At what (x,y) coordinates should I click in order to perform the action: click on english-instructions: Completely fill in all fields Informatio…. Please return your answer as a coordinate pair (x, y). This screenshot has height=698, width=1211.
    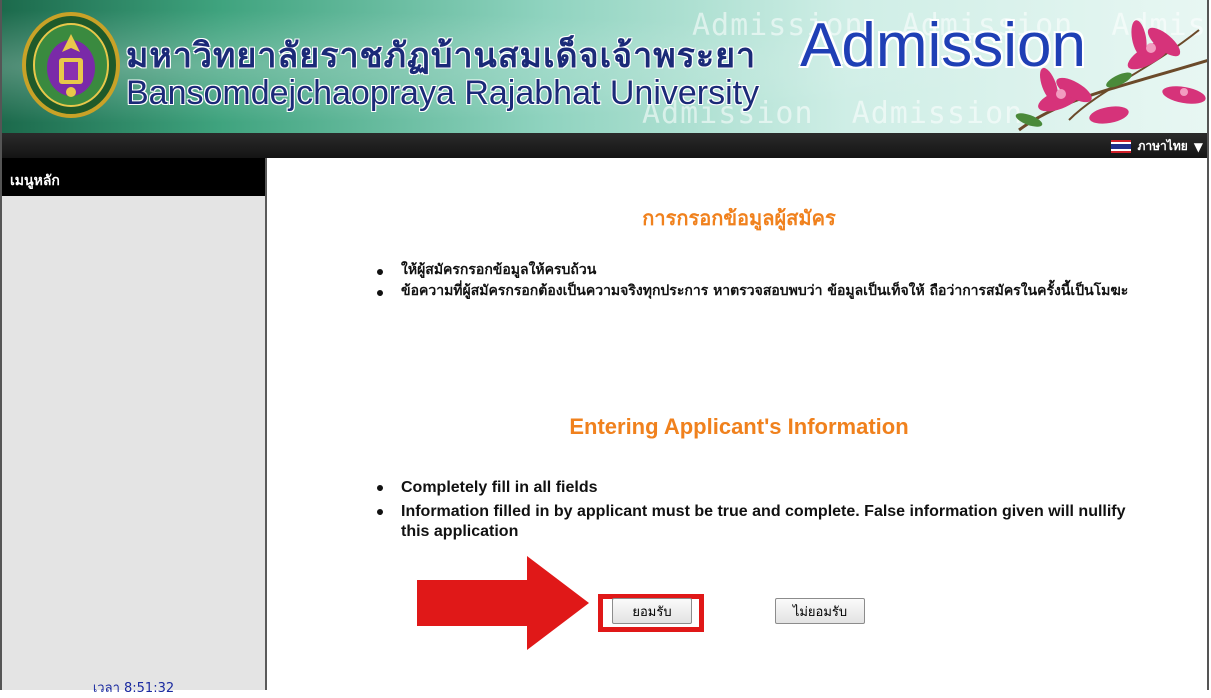
    Looking at the image, I should click on (749, 512).